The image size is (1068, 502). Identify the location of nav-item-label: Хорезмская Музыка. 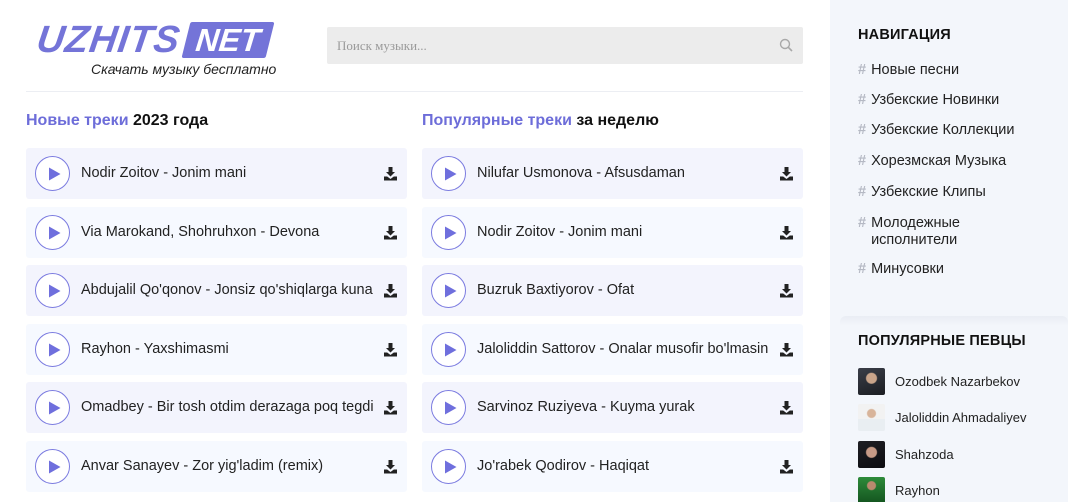
(939, 161).